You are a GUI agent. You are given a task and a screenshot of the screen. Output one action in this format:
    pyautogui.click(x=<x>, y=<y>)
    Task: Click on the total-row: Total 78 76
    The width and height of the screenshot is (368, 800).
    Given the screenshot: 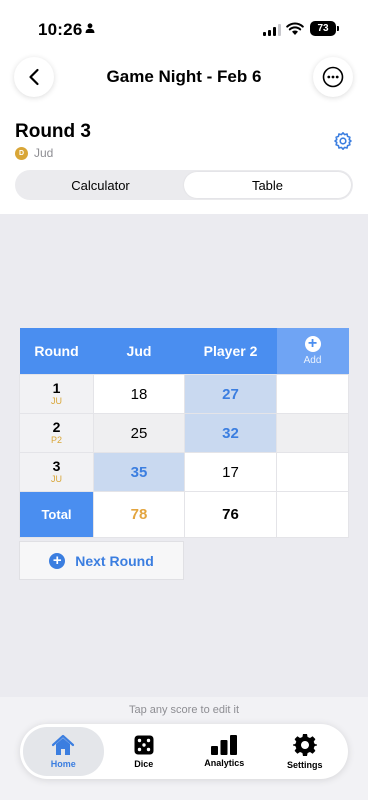 What is the action you would take?
    pyautogui.click(x=184, y=514)
    